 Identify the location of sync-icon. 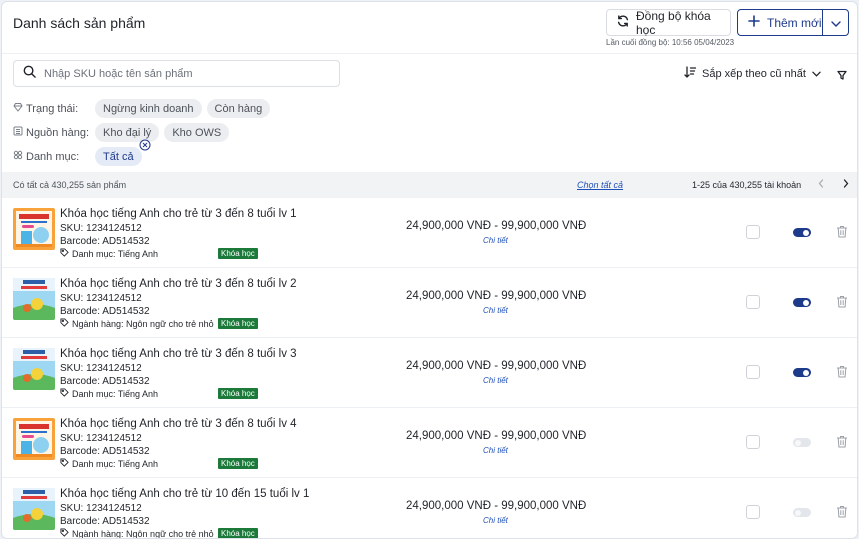
(623, 22).